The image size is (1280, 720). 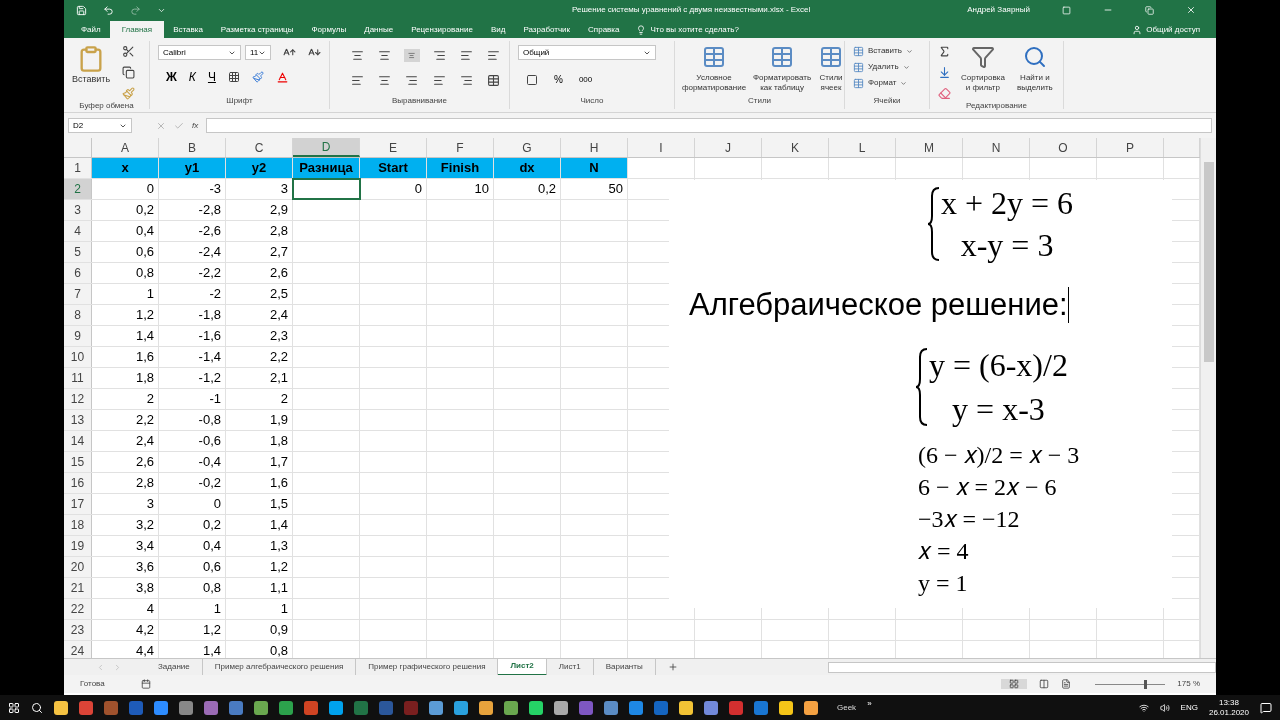 I want to click on styles-button: Условное форматирование, so click(x=714, y=69).